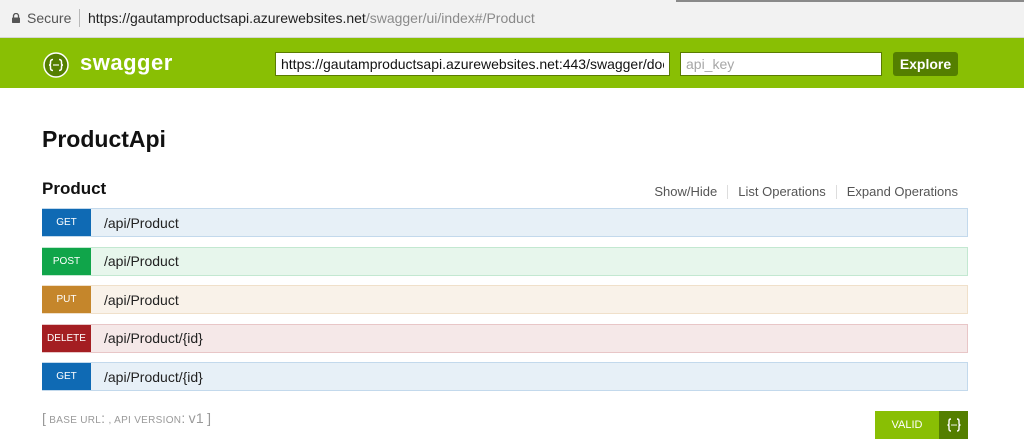 This screenshot has width=1024, height=447. I want to click on operation-post-product: POST /api/Product, so click(505, 261).